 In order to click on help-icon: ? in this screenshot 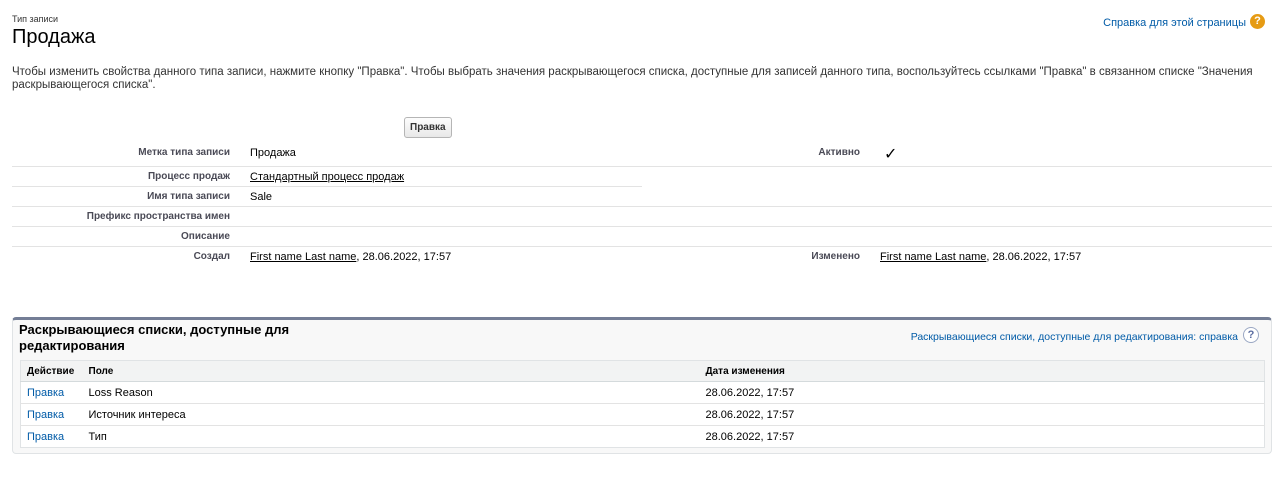, I will do `click(1257, 21)`.